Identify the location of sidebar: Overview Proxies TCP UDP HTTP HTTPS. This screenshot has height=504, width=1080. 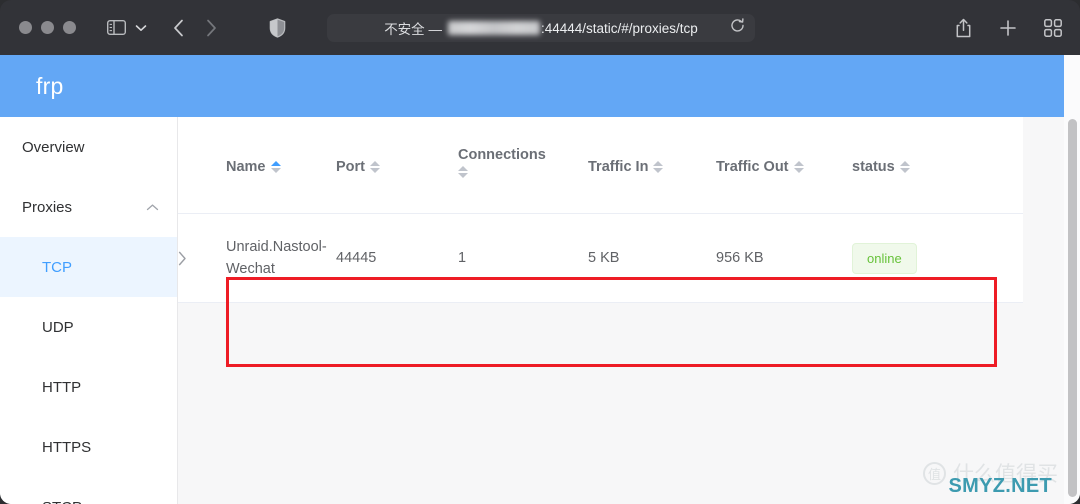
(89, 310).